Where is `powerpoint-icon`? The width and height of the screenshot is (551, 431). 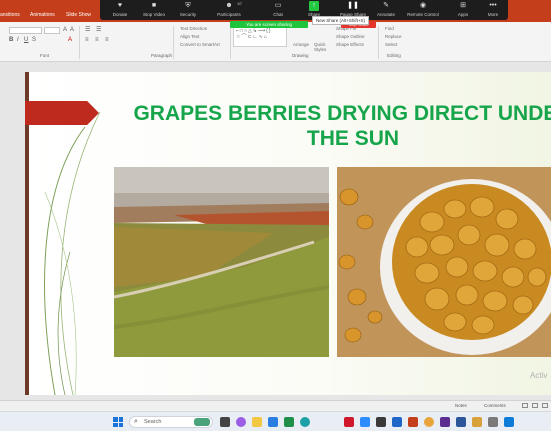 powerpoint-icon is located at coordinates (413, 422).